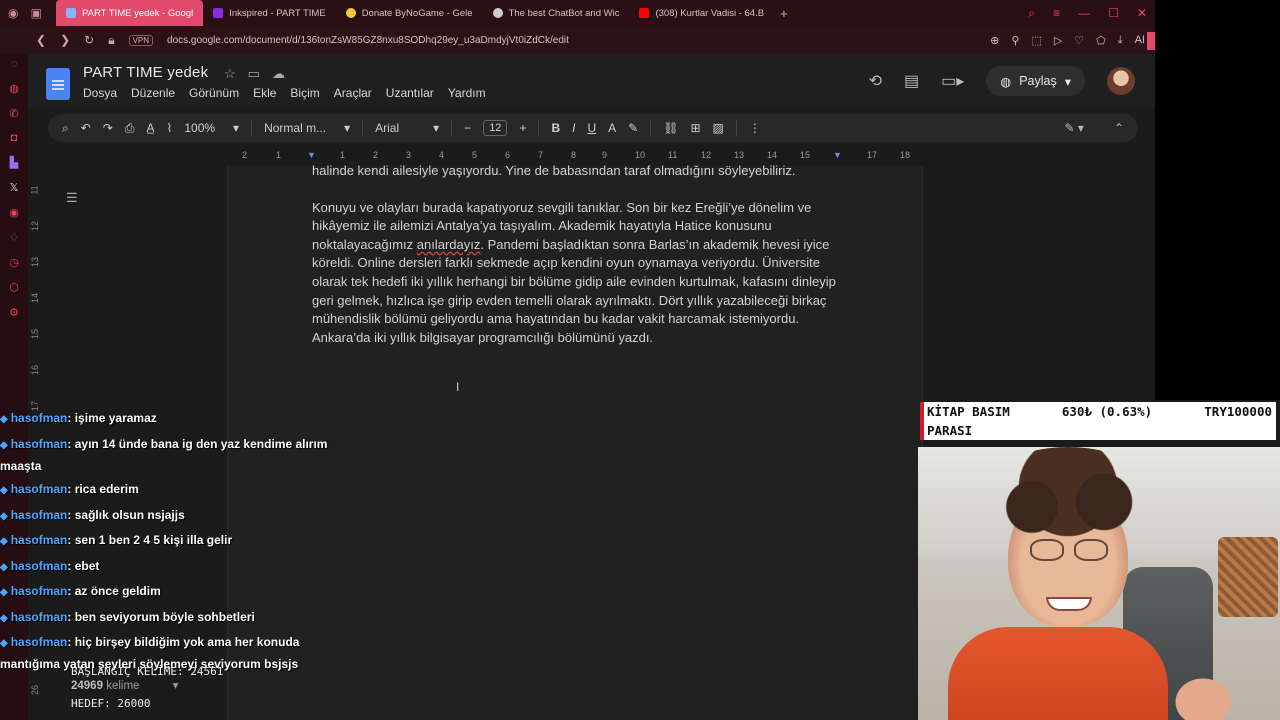  I want to click on cloud-icon: ☁, so click(278, 74).